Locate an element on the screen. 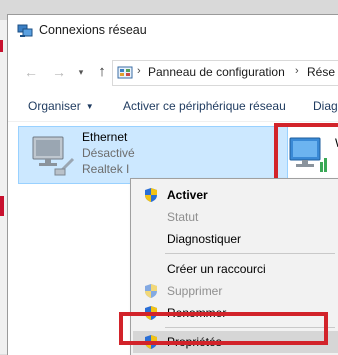 The height and width of the screenshot is (355, 338). activate-device-button: Activer ce périphérique réseau is located at coordinates (204, 106).